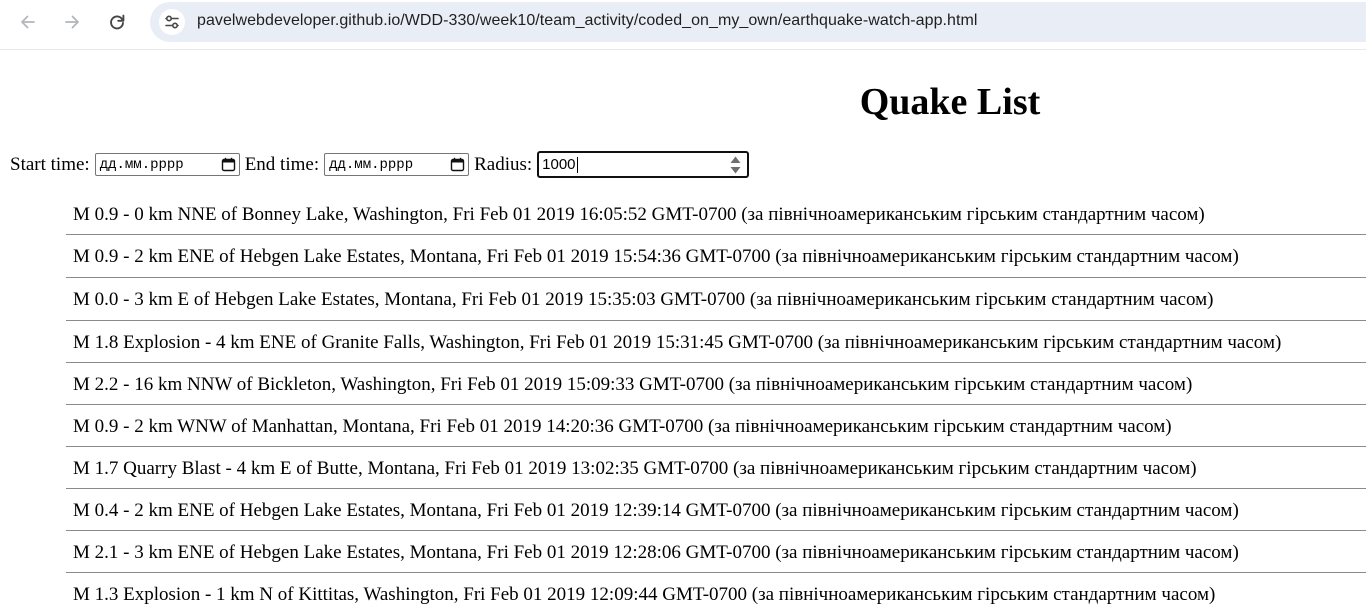 This screenshot has height=610, width=1366. I want to click on start-time-input: дд.мм.рррр, so click(167, 164).